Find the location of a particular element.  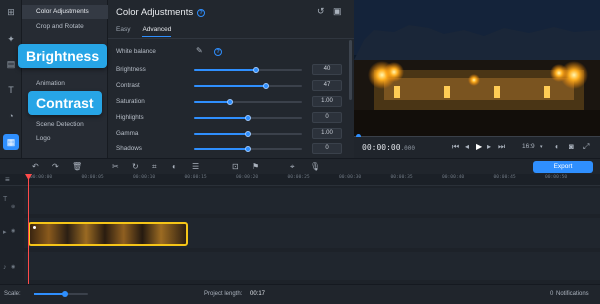

tab-easy: Easy is located at coordinates (123, 31).